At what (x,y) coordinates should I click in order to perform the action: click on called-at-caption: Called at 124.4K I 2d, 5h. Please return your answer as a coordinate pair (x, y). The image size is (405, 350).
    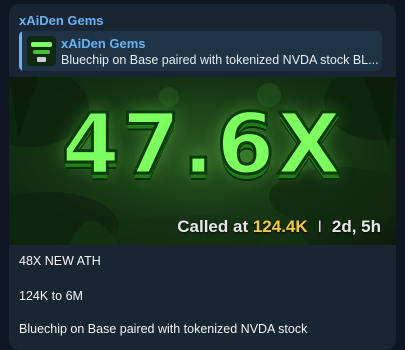
    Looking at the image, I should click on (279, 227).